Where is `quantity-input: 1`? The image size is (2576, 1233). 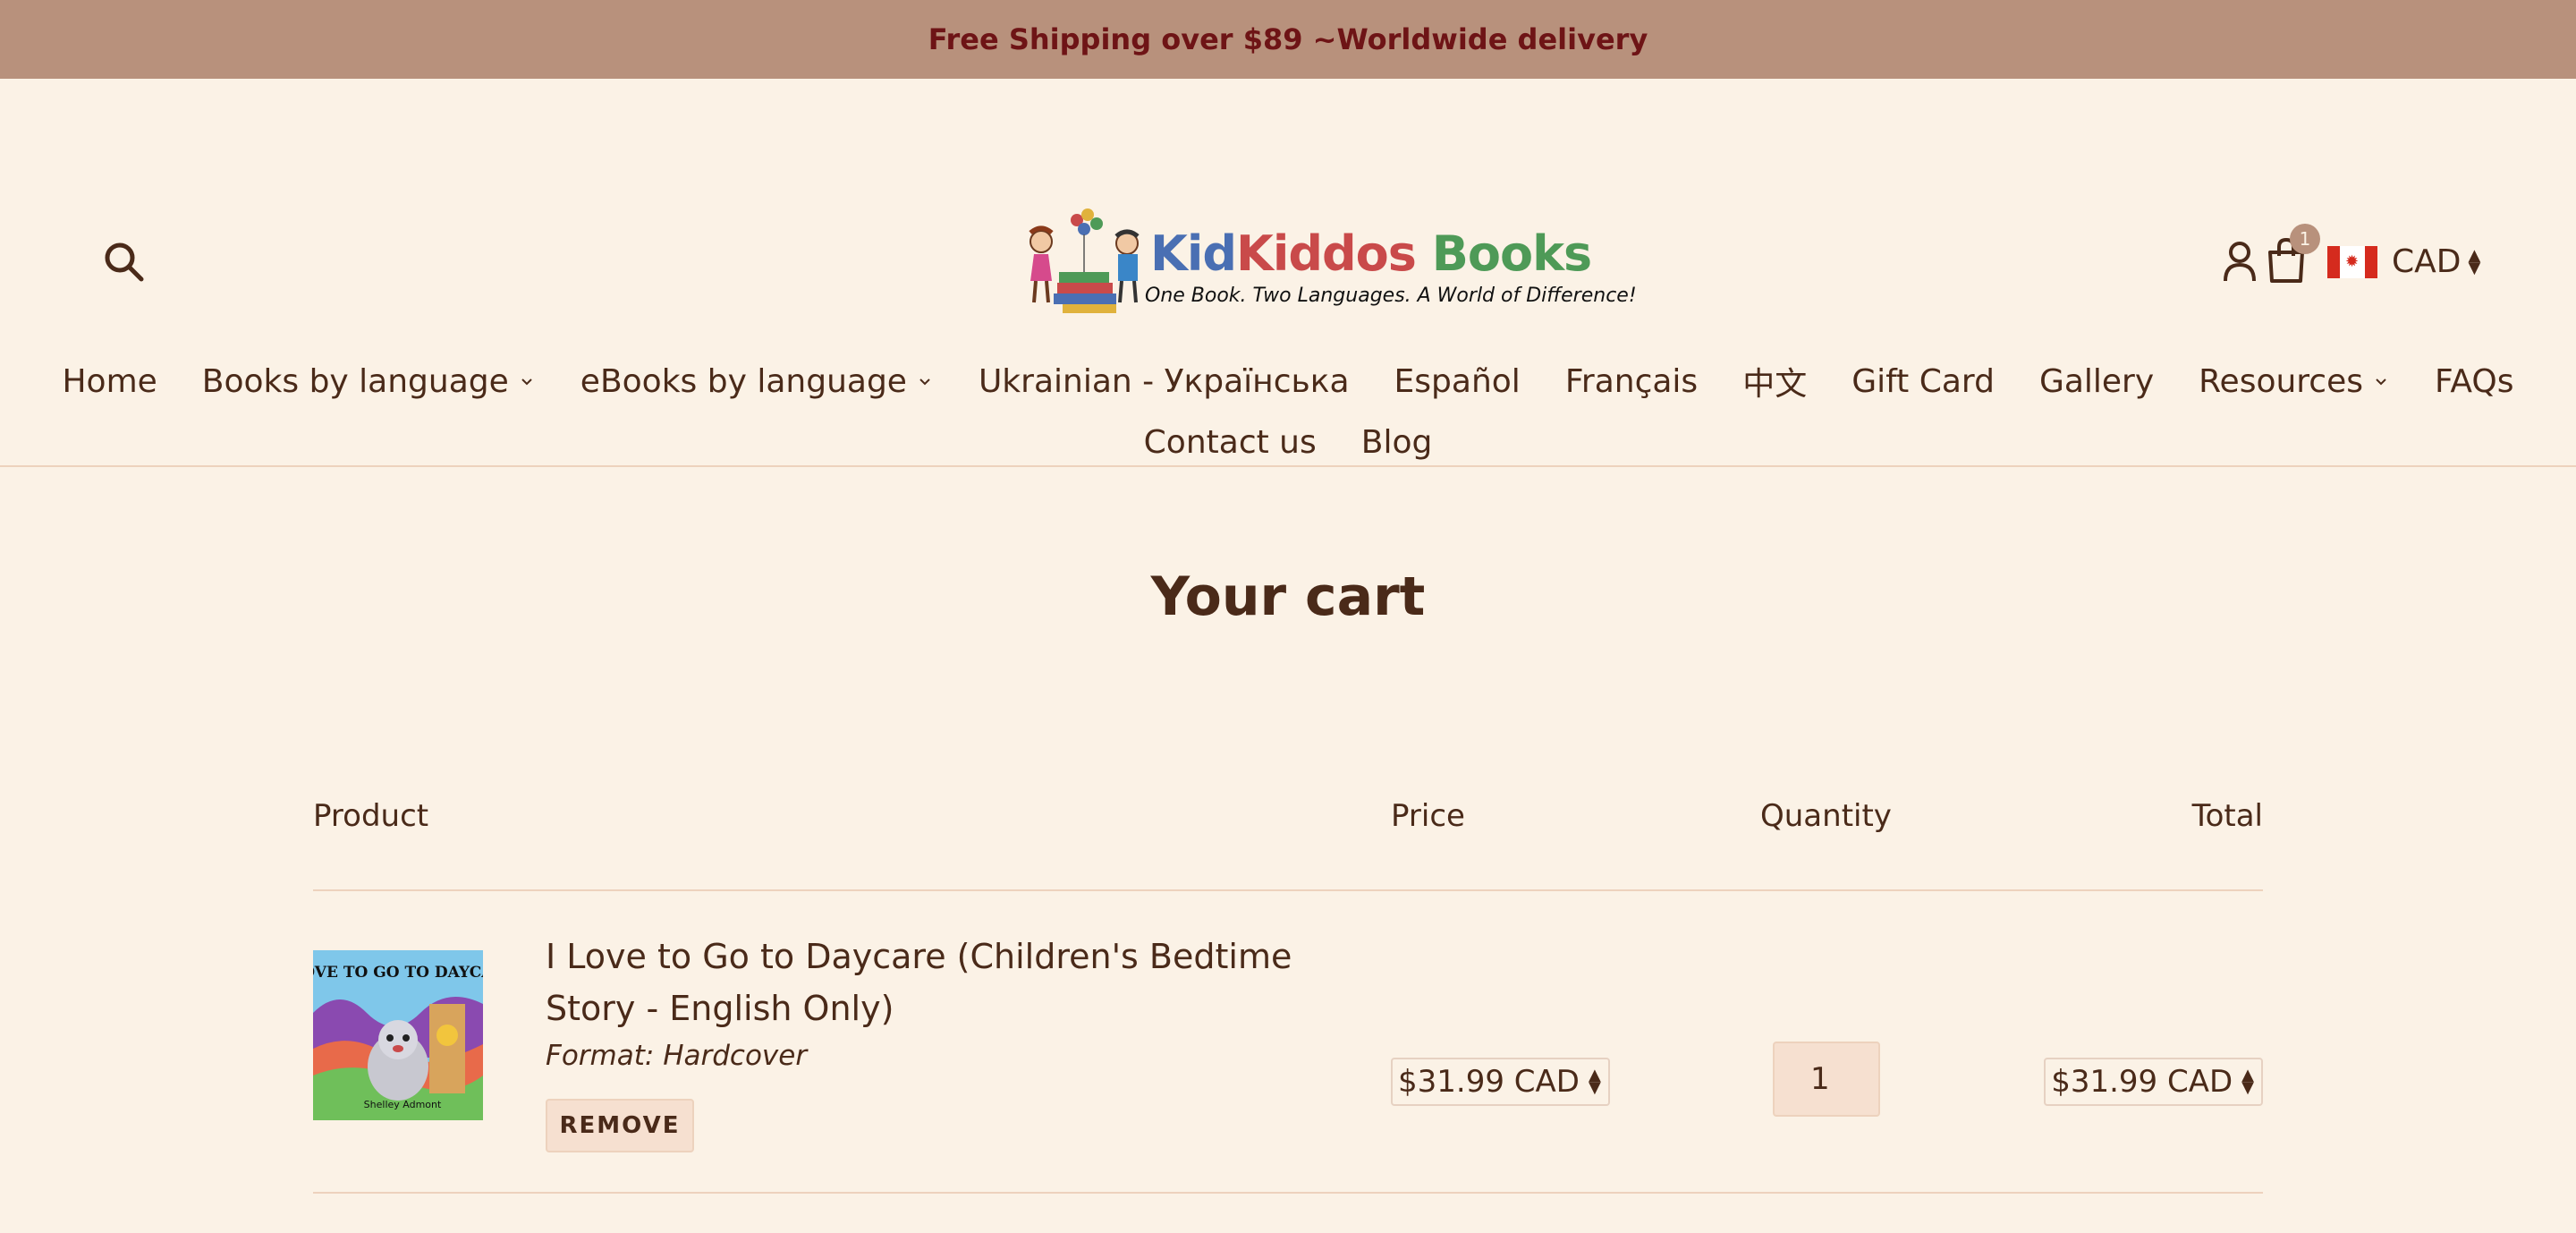 quantity-input: 1 is located at coordinates (1826, 1079).